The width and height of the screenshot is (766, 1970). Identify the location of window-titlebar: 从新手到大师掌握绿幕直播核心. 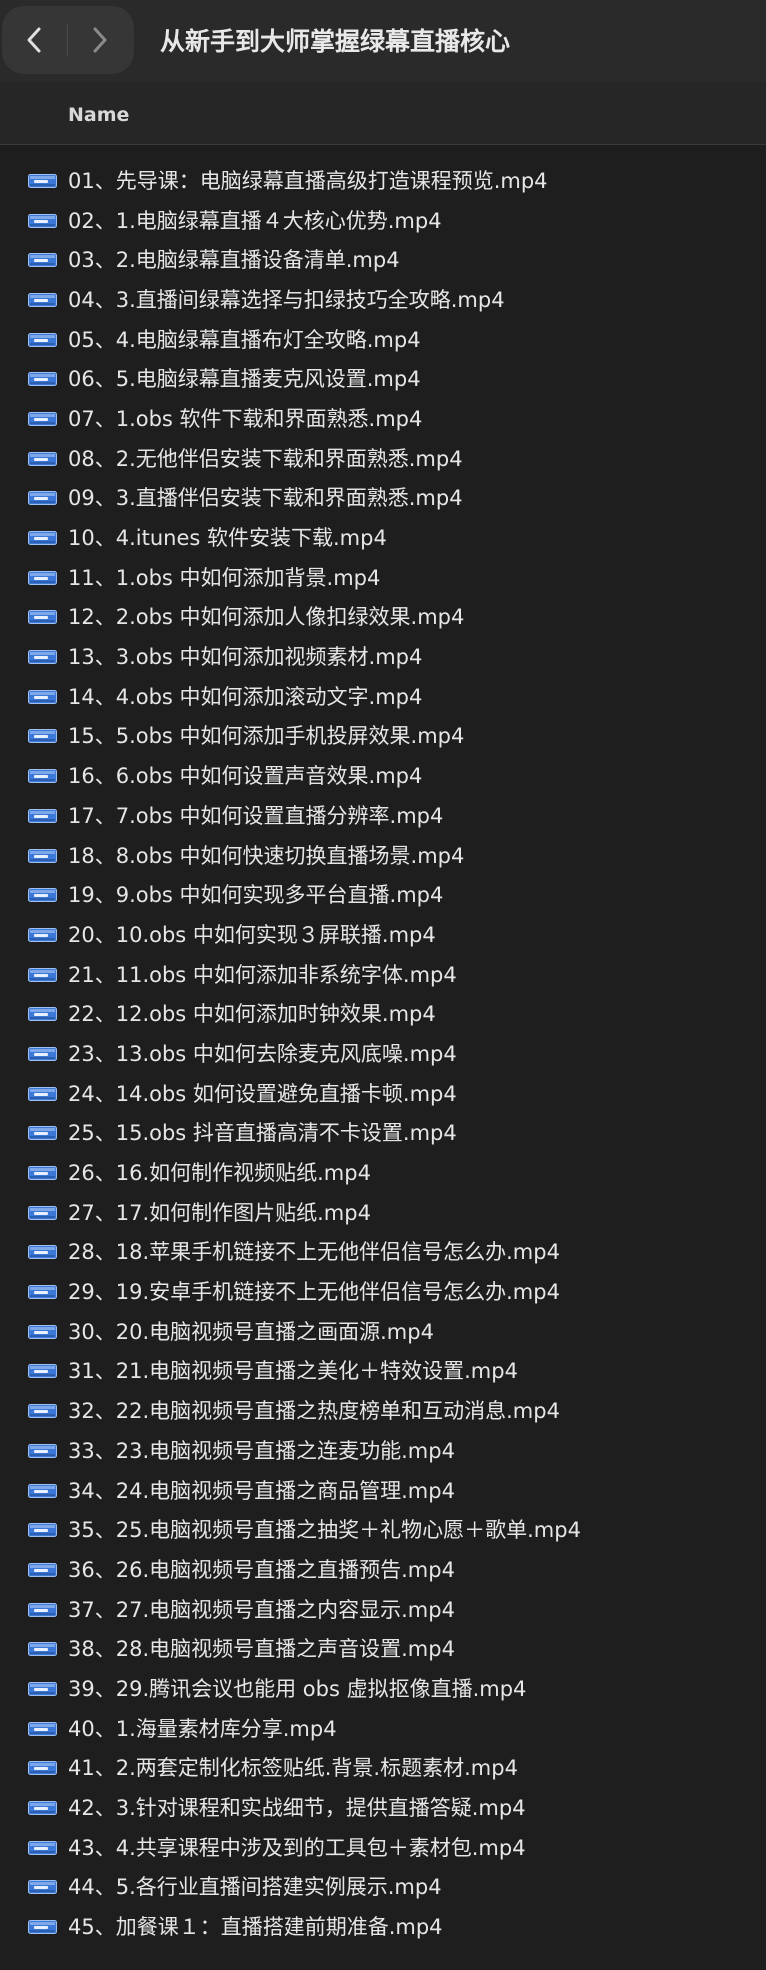
(383, 41).